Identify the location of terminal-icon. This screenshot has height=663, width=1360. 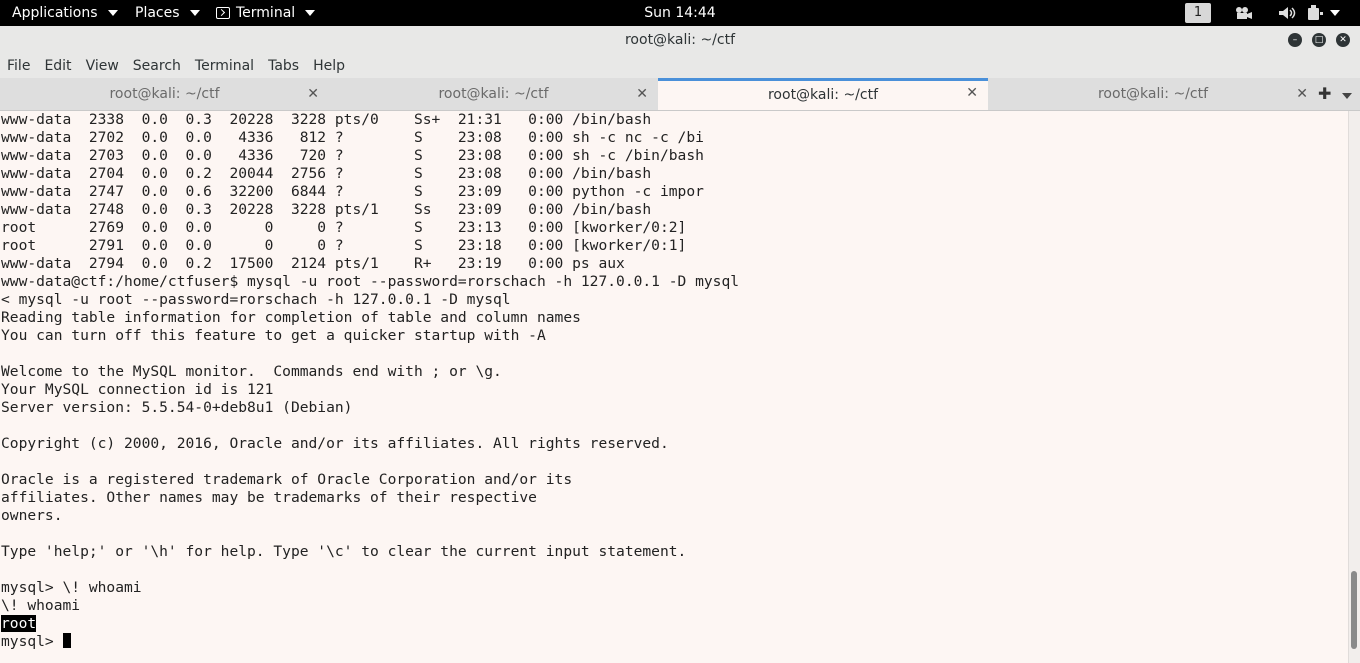
(223, 13).